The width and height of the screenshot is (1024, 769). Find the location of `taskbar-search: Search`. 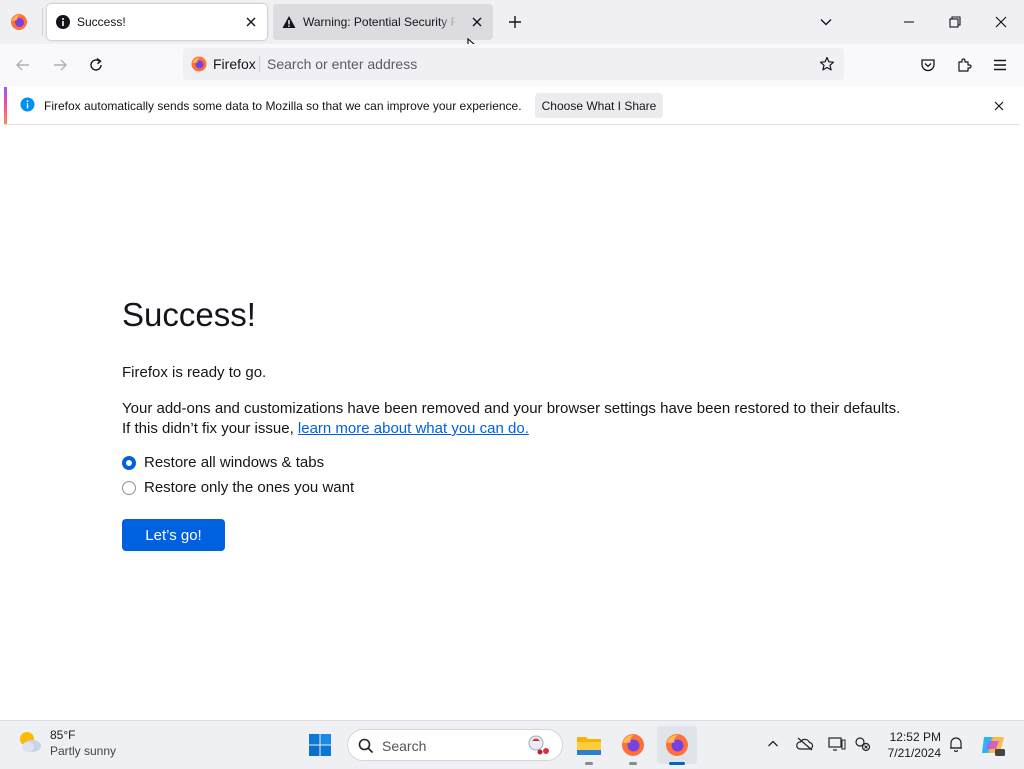

taskbar-search: Search is located at coordinates (455, 745).